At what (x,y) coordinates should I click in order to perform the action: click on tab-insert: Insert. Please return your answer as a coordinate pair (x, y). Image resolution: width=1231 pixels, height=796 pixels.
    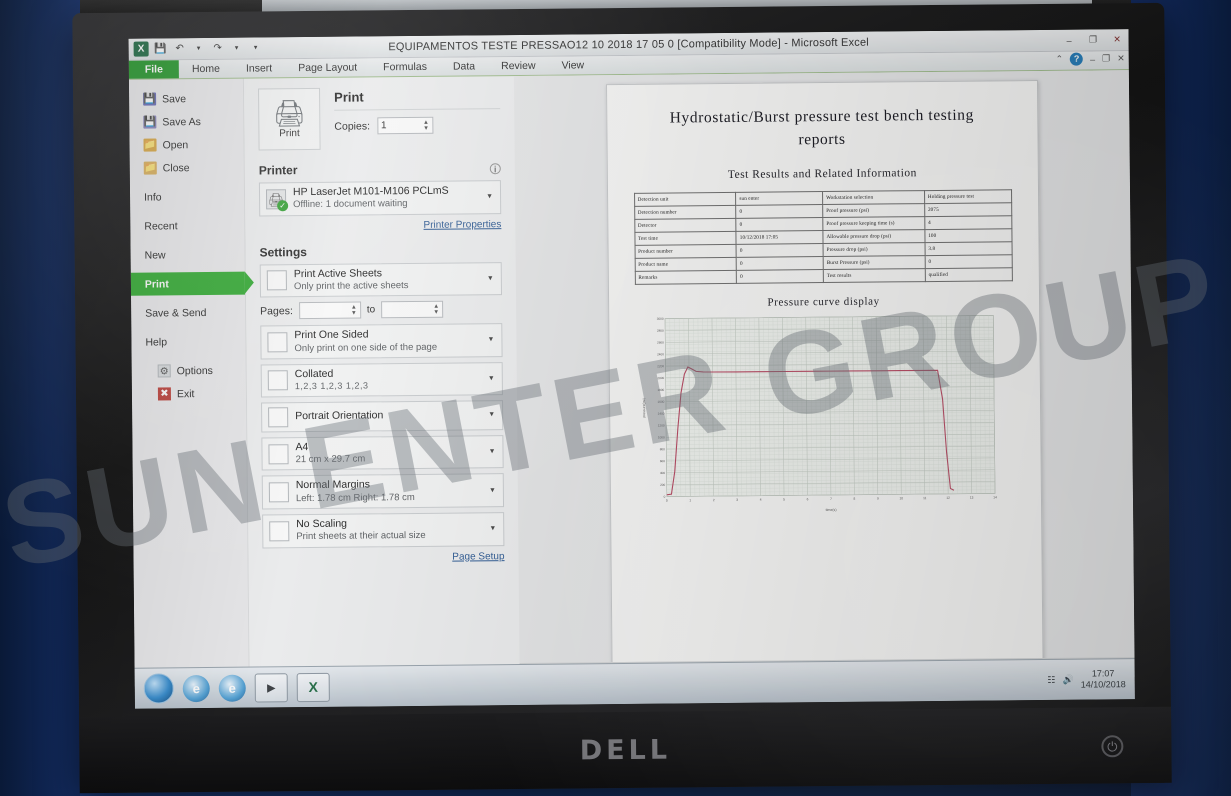
    Looking at the image, I should click on (259, 68).